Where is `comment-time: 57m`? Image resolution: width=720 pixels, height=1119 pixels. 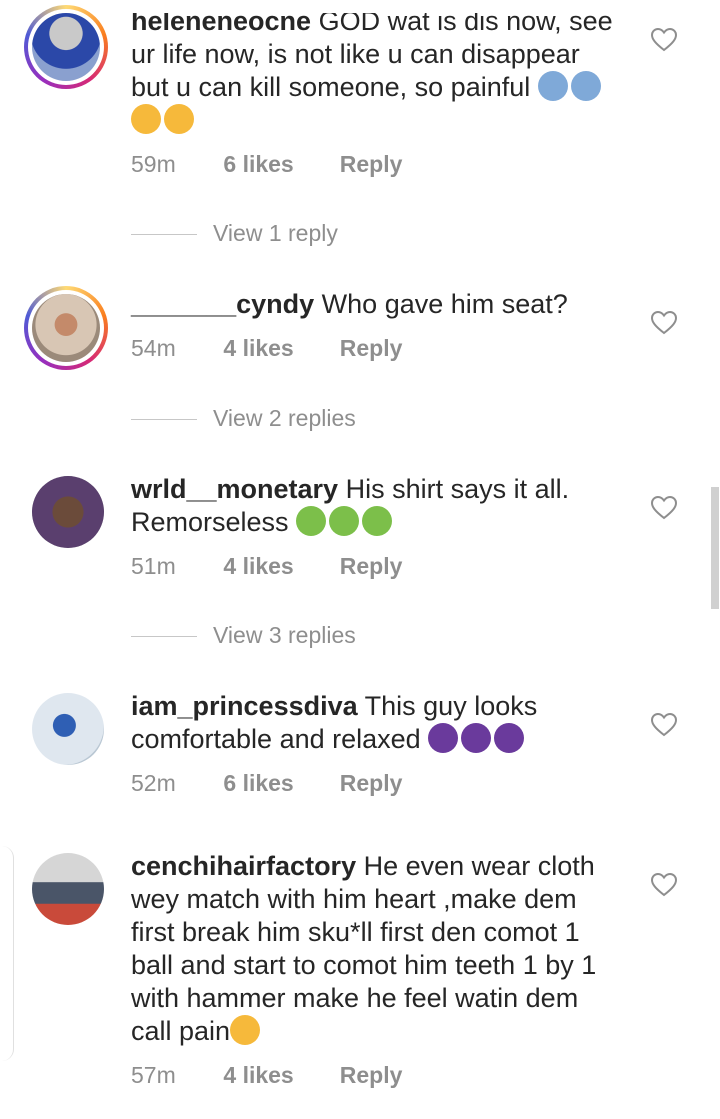
comment-time: 57m is located at coordinates (153, 1075).